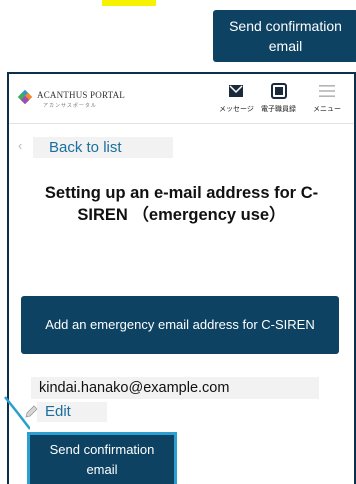  I want to click on send-confirmation-callout-button: Send confirmation email, so click(284, 36).